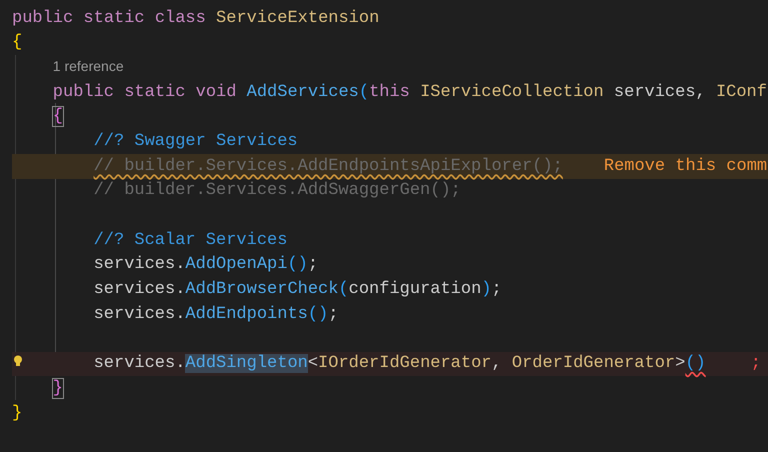 This screenshot has height=452, width=768. What do you see at coordinates (206, 265) in the screenshot?
I see `code-line: services.AddOpenApi();` at bounding box center [206, 265].